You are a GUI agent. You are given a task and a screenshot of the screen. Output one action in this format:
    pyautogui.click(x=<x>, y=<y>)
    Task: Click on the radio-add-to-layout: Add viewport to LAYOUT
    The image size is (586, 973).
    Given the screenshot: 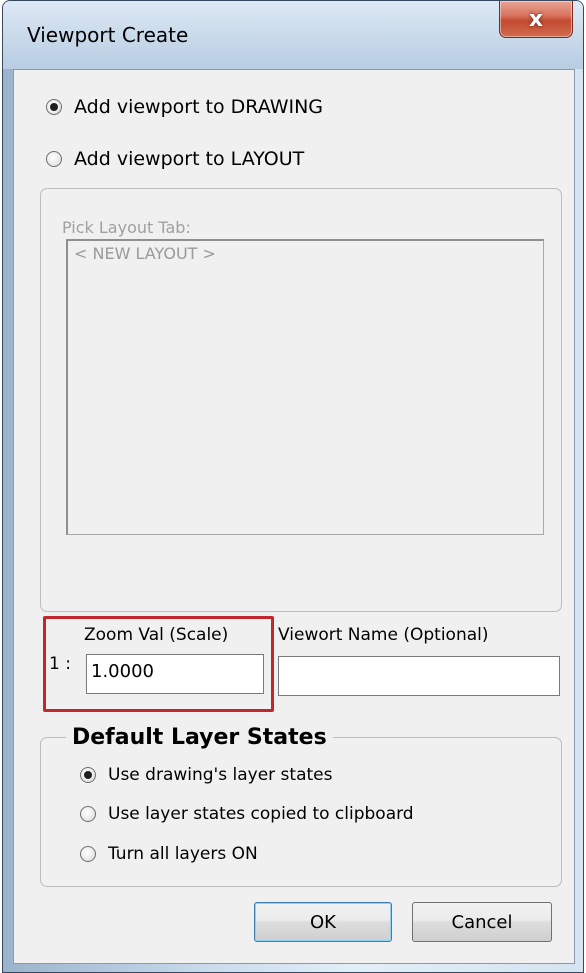 What is the action you would take?
    pyautogui.click(x=175, y=159)
    